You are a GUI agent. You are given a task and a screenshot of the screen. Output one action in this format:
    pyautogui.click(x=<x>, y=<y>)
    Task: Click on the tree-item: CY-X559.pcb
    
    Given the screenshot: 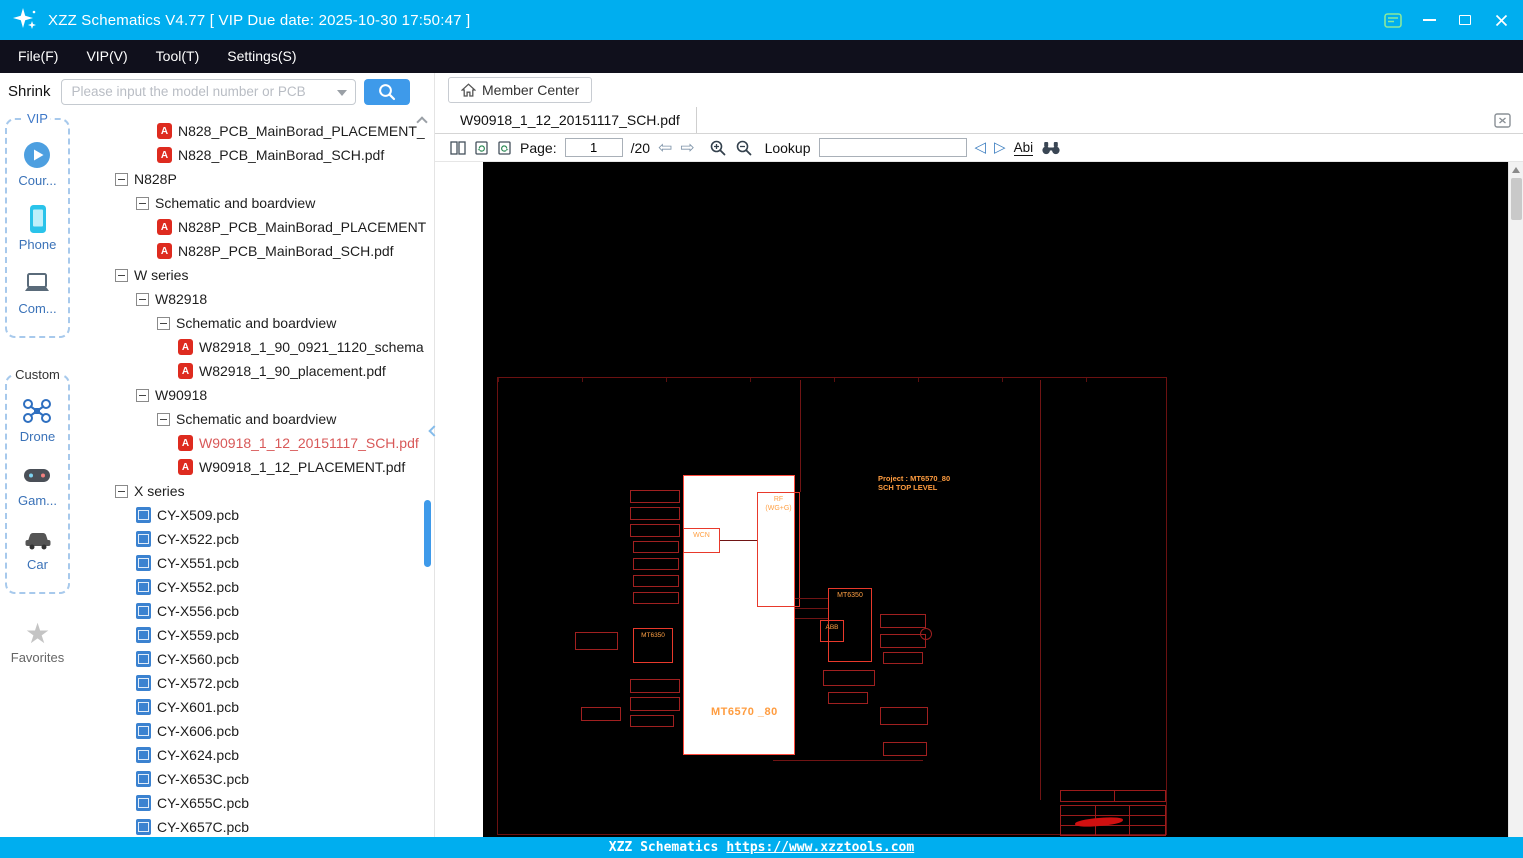 What is the action you would take?
    pyautogui.click(x=254, y=635)
    